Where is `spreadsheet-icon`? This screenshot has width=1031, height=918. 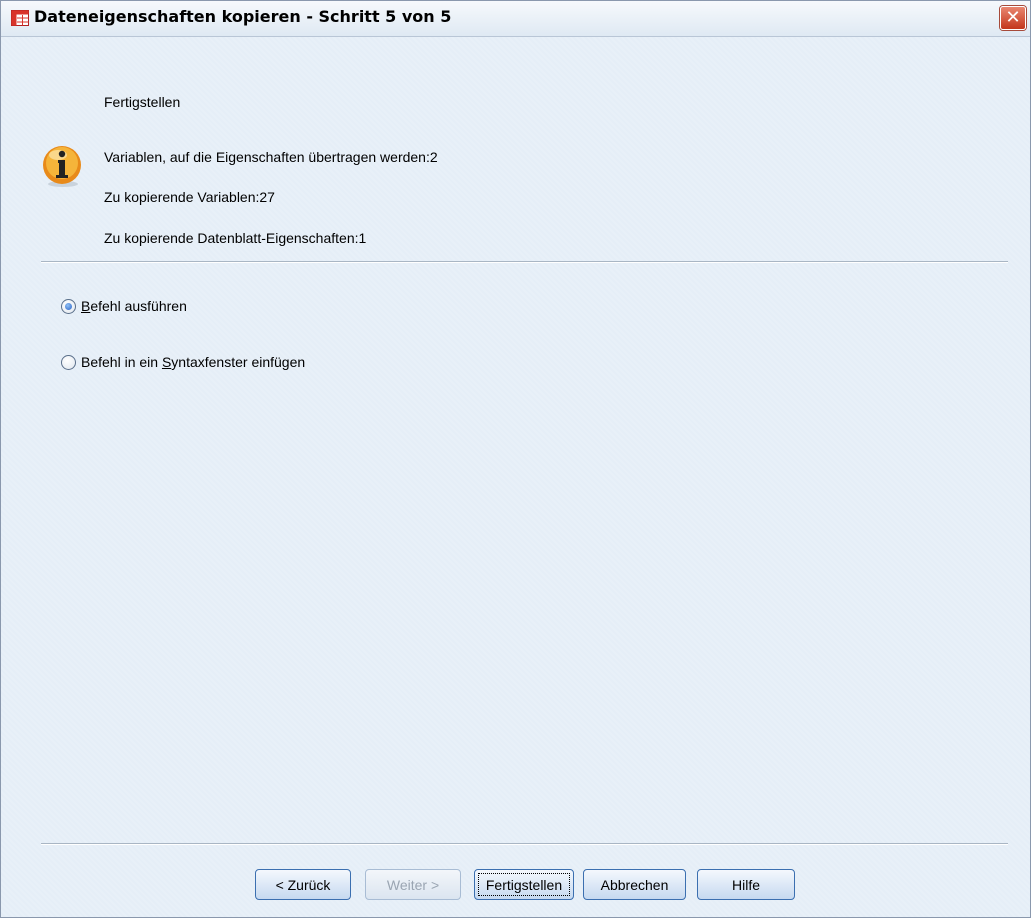
spreadsheet-icon is located at coordinates (20, 18).